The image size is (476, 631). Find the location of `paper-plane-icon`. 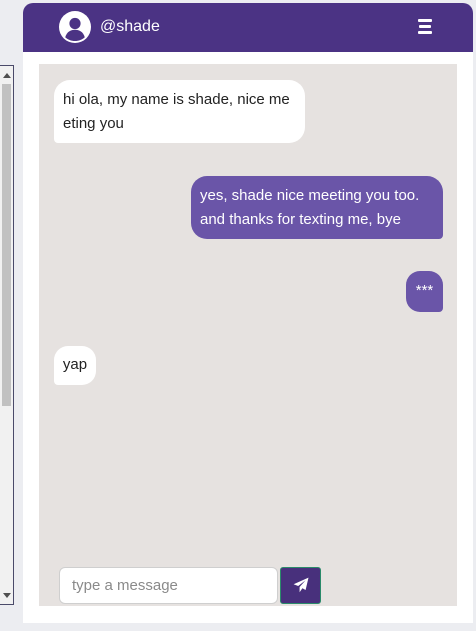

paper-plane-icon is located at coordinates (300, 585).